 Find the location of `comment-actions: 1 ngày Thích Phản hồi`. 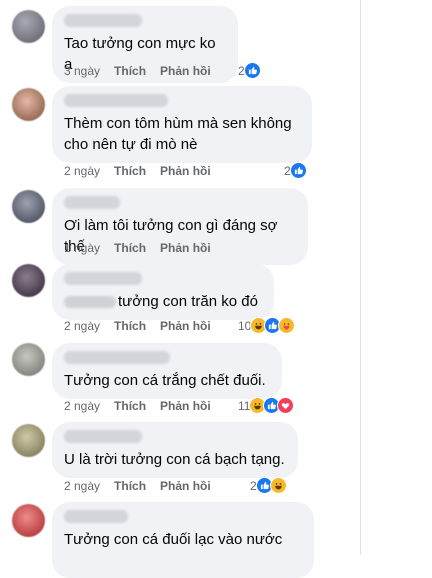

comment-actions: 1 ngày Thích Phản hồi is located at coordinates (144, 248).